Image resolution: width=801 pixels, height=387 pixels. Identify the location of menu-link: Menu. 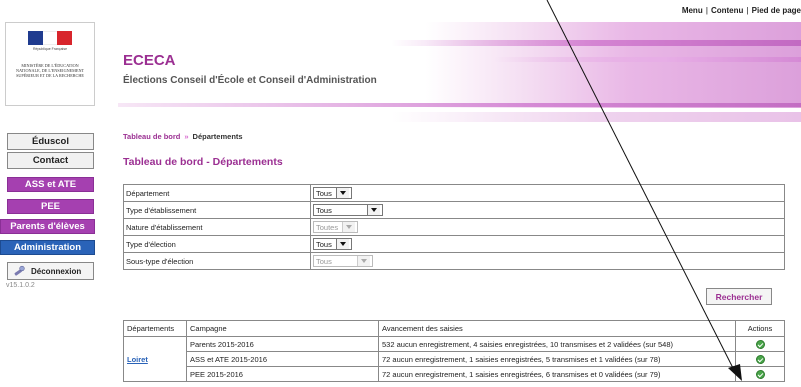
(692, 10).